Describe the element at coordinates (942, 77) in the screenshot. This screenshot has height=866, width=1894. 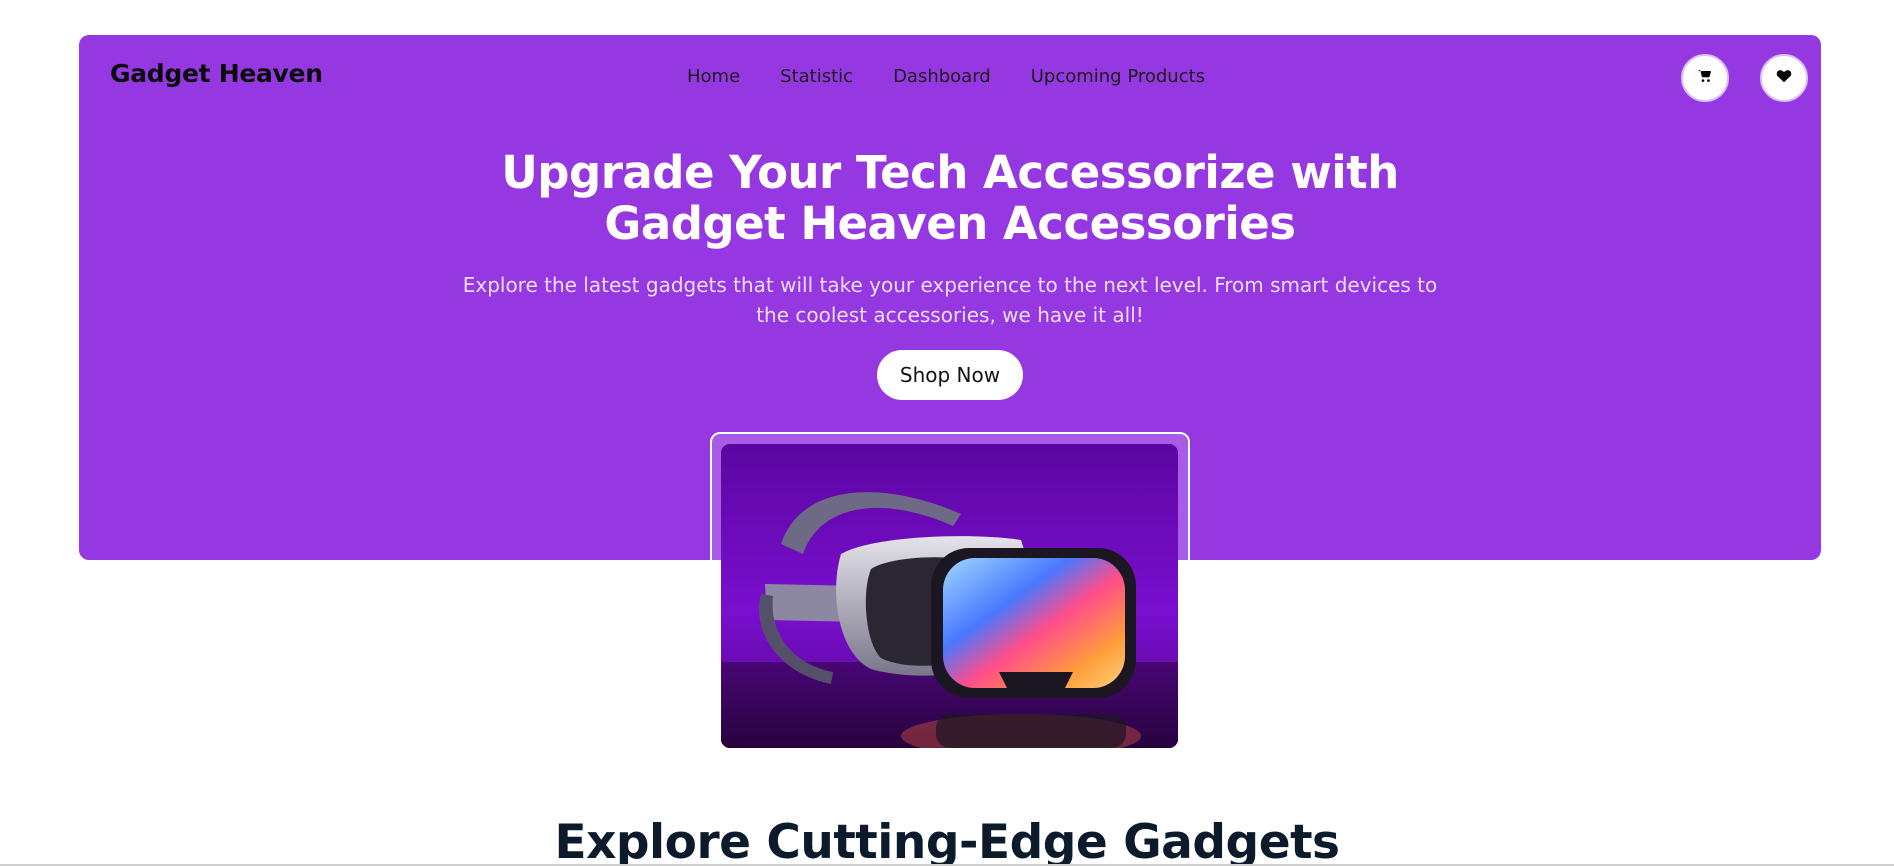
I see `nav-dashboard: Dashboard` at that location.